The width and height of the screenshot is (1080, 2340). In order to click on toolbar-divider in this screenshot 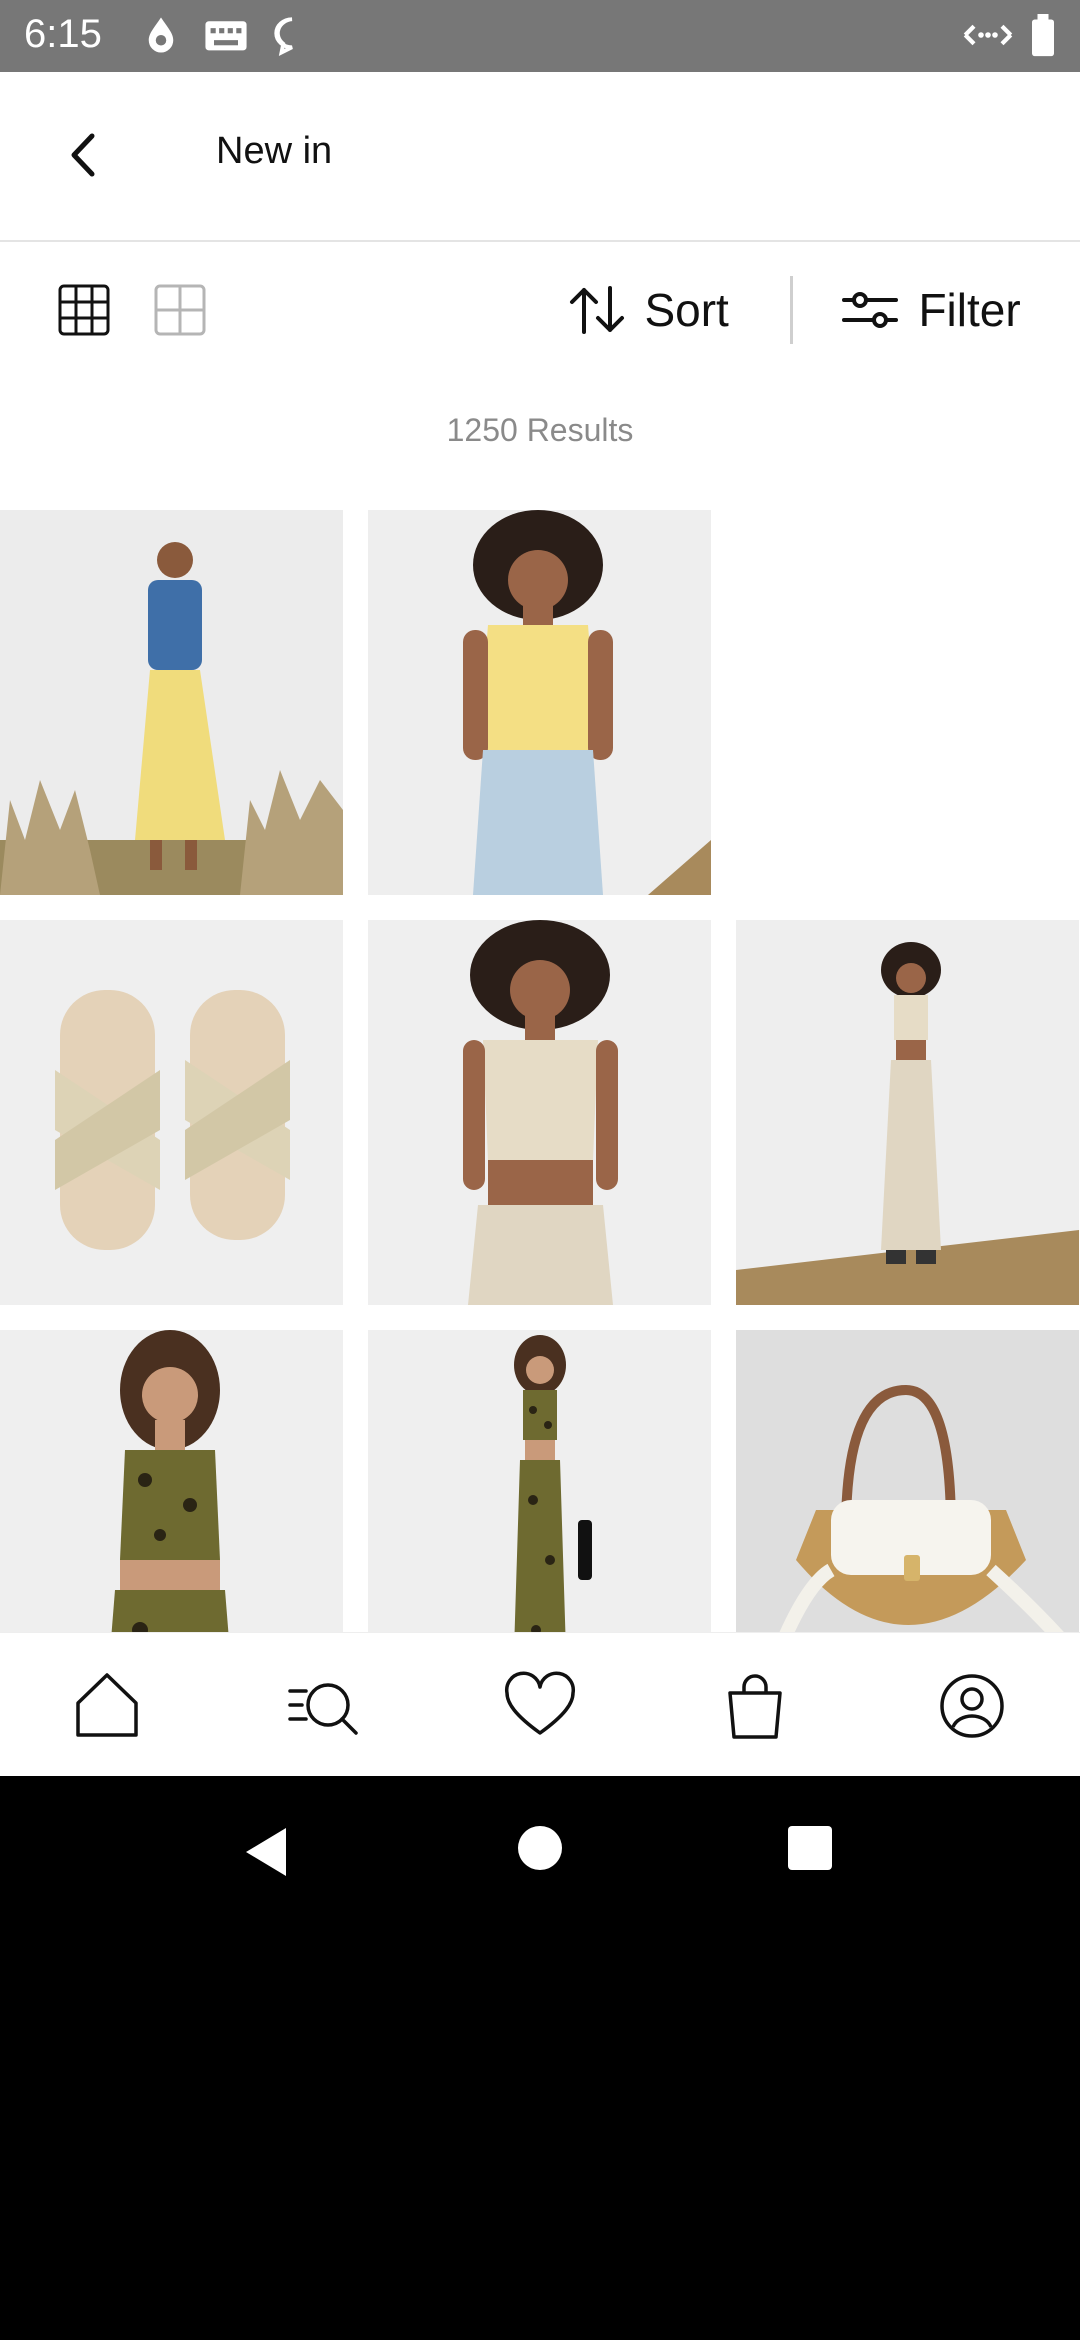, I will do `click(791, 310)`.